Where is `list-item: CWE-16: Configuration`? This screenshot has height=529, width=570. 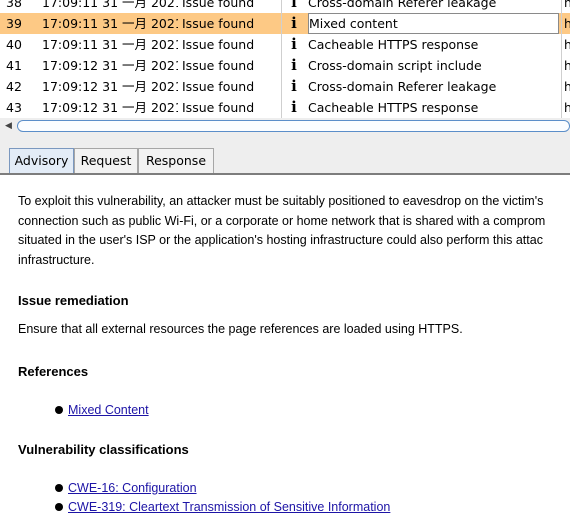 list-item: CWE-16: Configuration is located at coordinates (126, 488).